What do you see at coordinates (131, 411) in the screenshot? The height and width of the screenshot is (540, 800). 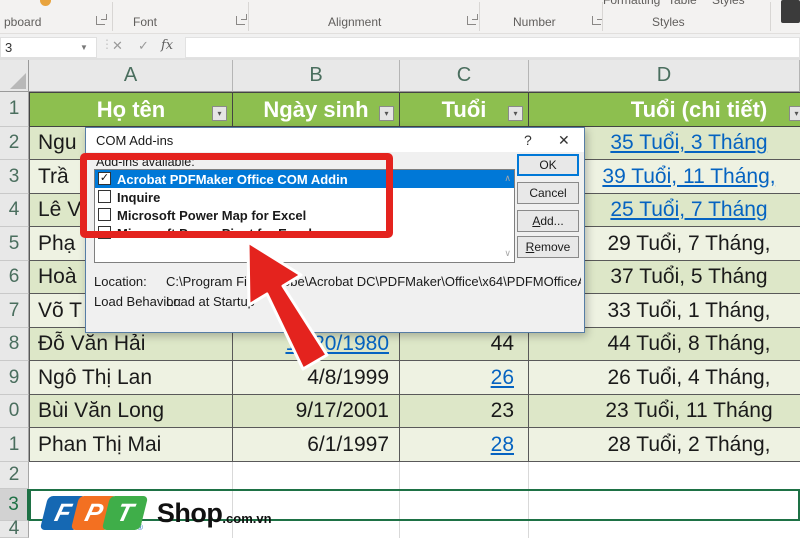 I see `cell-a10: Bùi Văn Long` at bounding box center [131, 411].